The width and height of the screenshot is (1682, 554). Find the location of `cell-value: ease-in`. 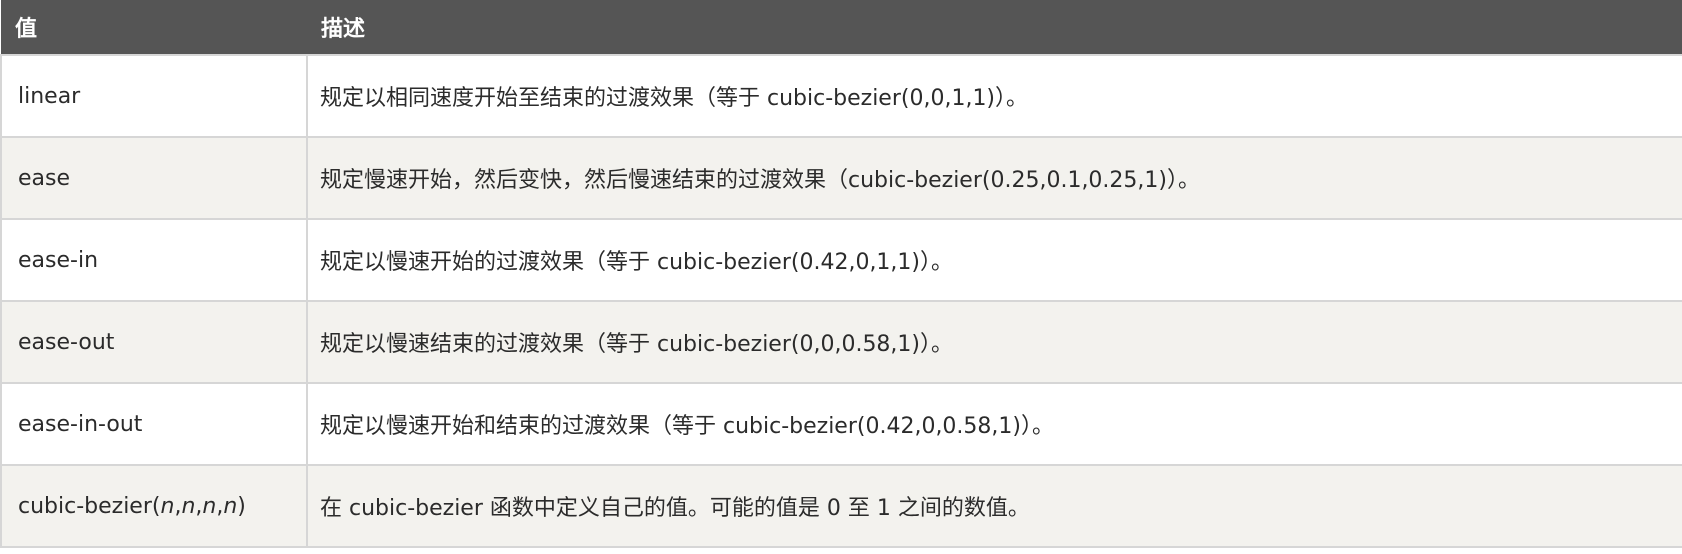

cell-value: ease-in is located at coordinates (154, 260).